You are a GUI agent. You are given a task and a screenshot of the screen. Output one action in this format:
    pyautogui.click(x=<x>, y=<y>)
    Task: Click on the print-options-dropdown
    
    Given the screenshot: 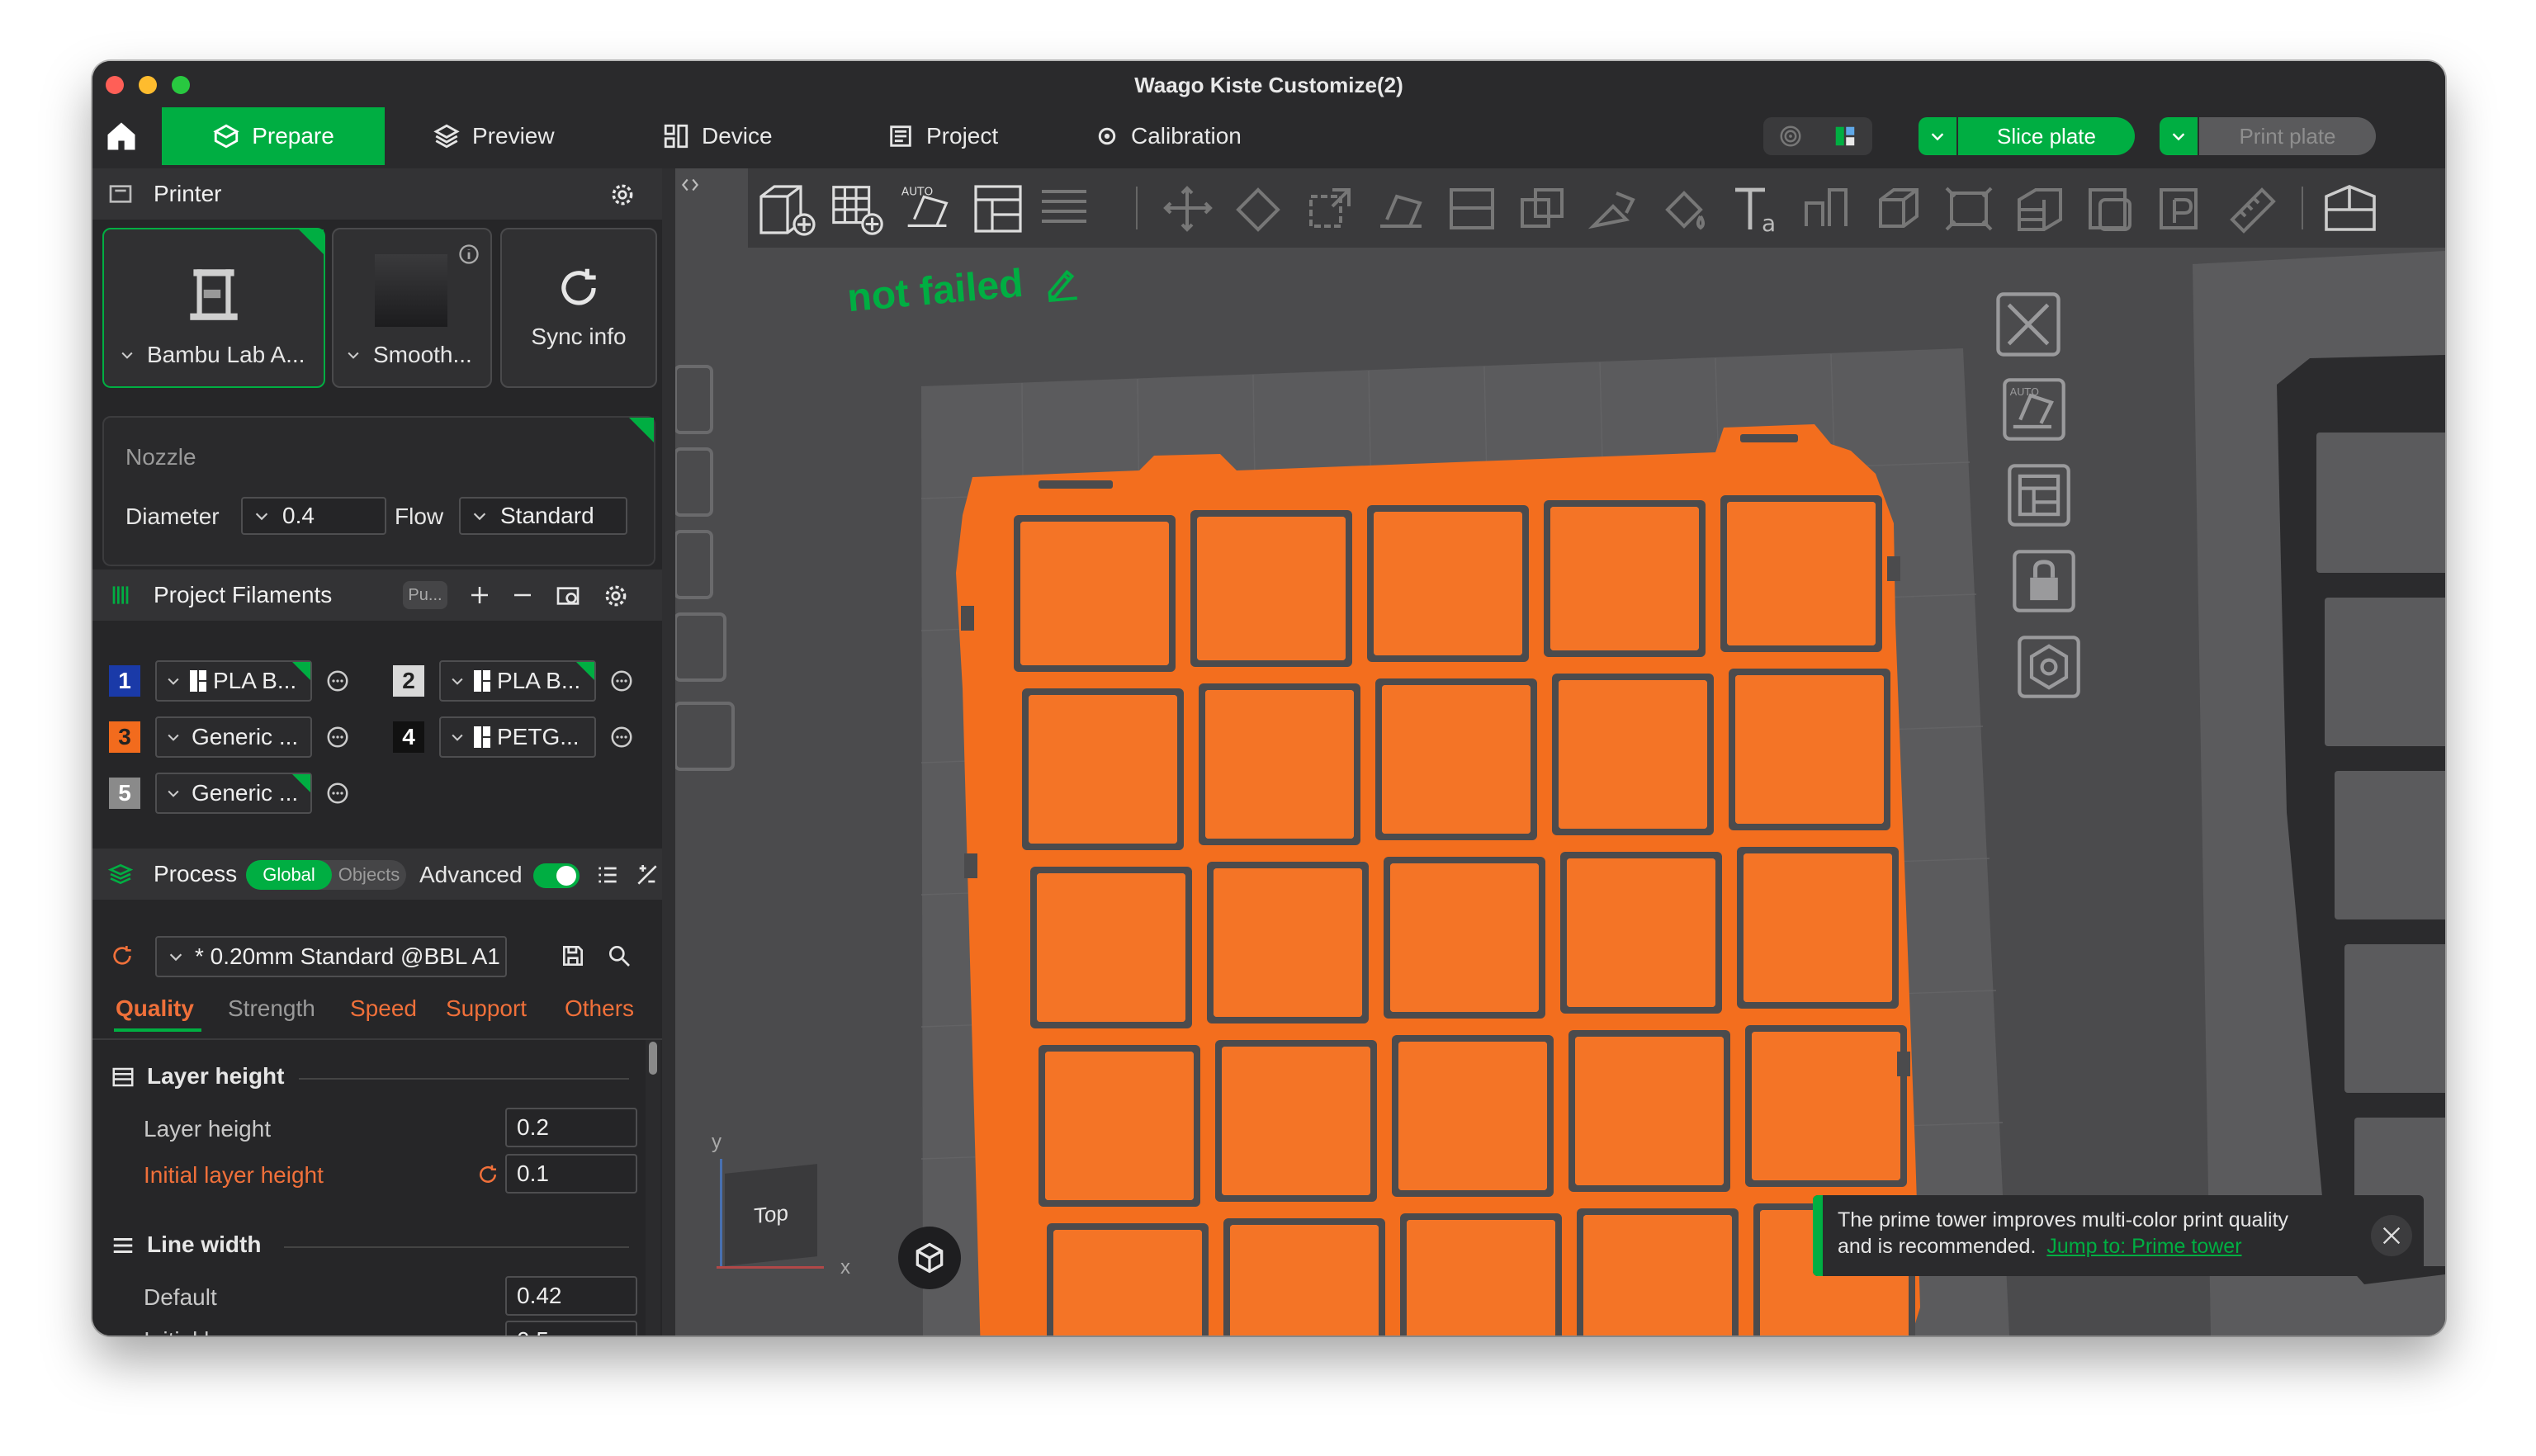 What is the action you would take?
    pyautogui.click(x=2179, y=136)
    